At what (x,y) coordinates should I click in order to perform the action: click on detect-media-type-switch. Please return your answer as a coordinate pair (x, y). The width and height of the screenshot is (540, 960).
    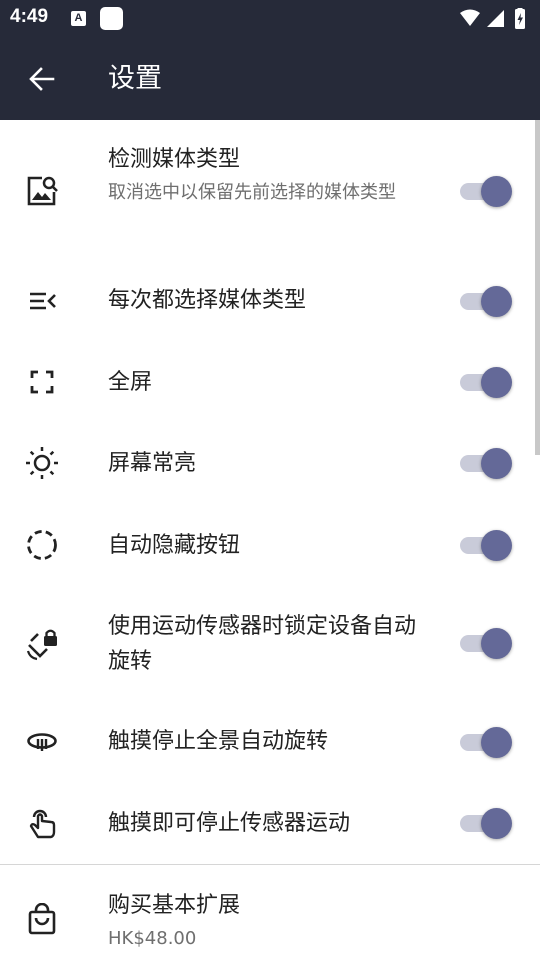
    Looking at the image, I should click on (486, 191).